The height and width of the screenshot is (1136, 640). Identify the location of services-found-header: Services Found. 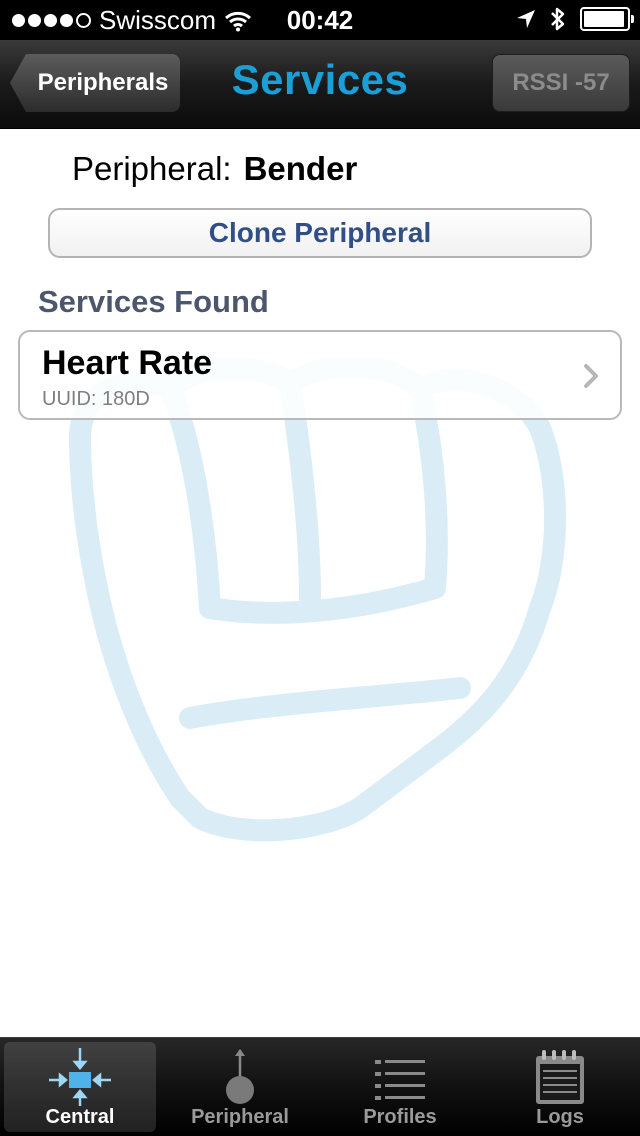
(153, 301).